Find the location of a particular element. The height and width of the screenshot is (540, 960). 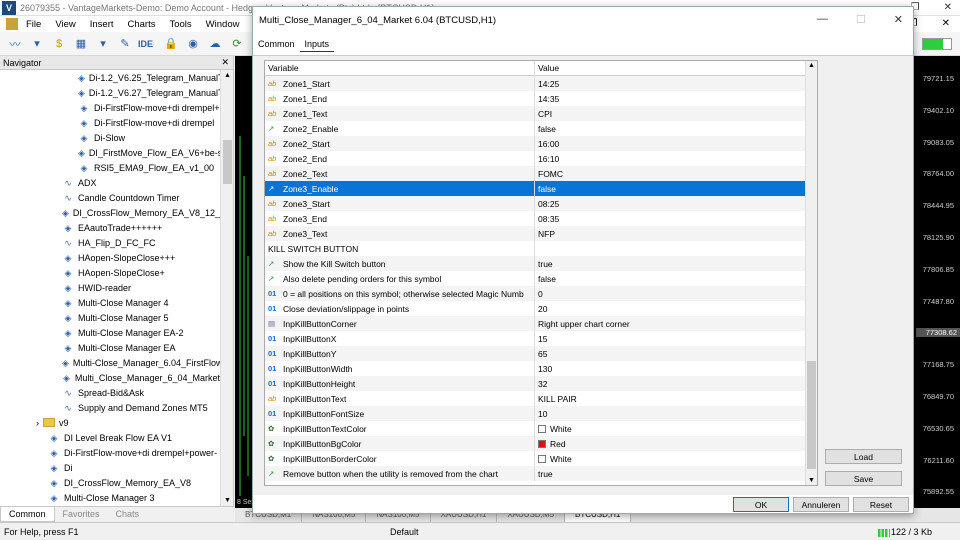

input-row: 01 InpKillButtonHeight 32 is located at coordinates (535, 383).